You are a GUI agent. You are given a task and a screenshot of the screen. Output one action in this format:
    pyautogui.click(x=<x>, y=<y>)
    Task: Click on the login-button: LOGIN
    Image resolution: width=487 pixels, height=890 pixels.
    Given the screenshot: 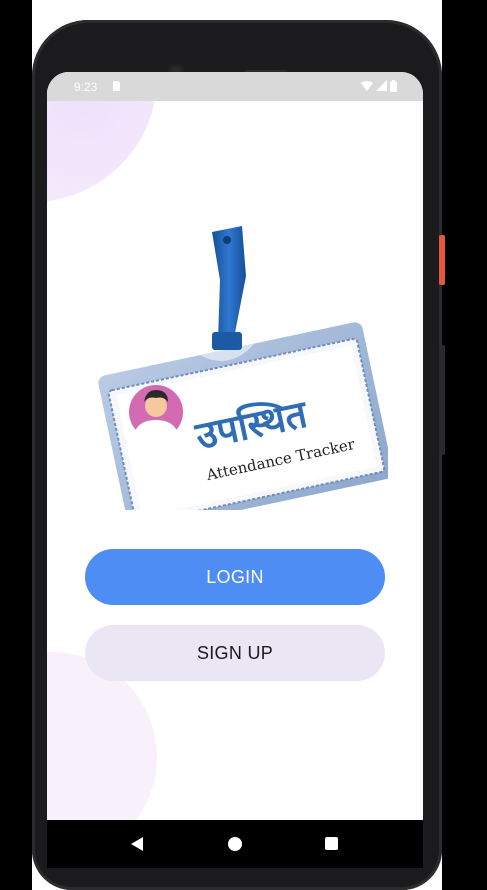 What is the action you would take?
    pyautogui.click(x=235, y=577)
    